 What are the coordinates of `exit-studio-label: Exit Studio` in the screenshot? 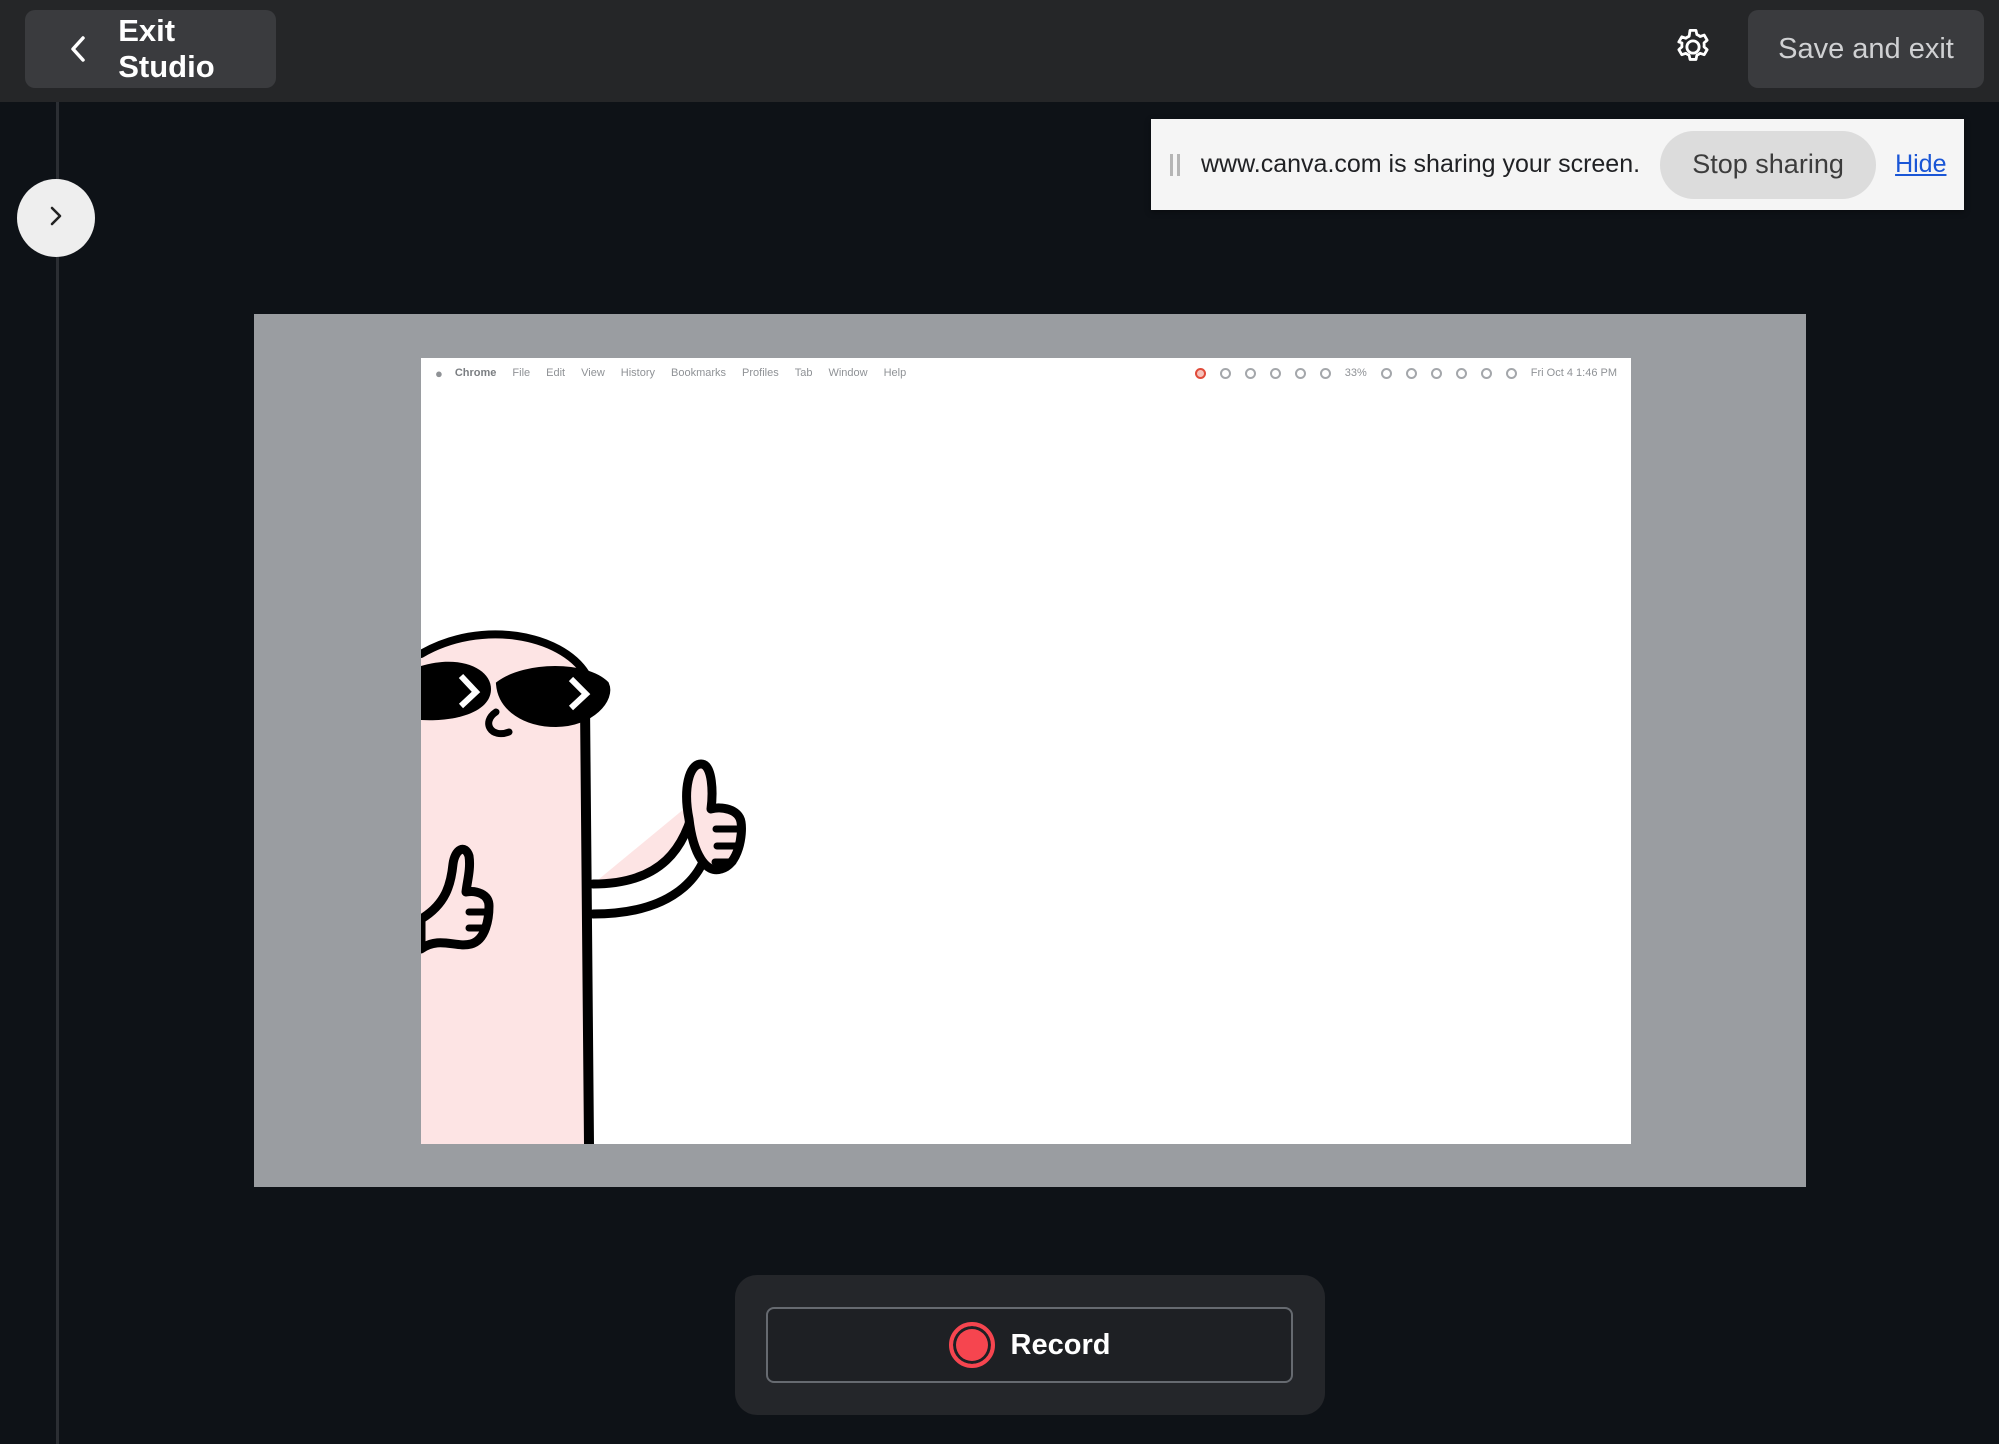 It's located at (166, 48).